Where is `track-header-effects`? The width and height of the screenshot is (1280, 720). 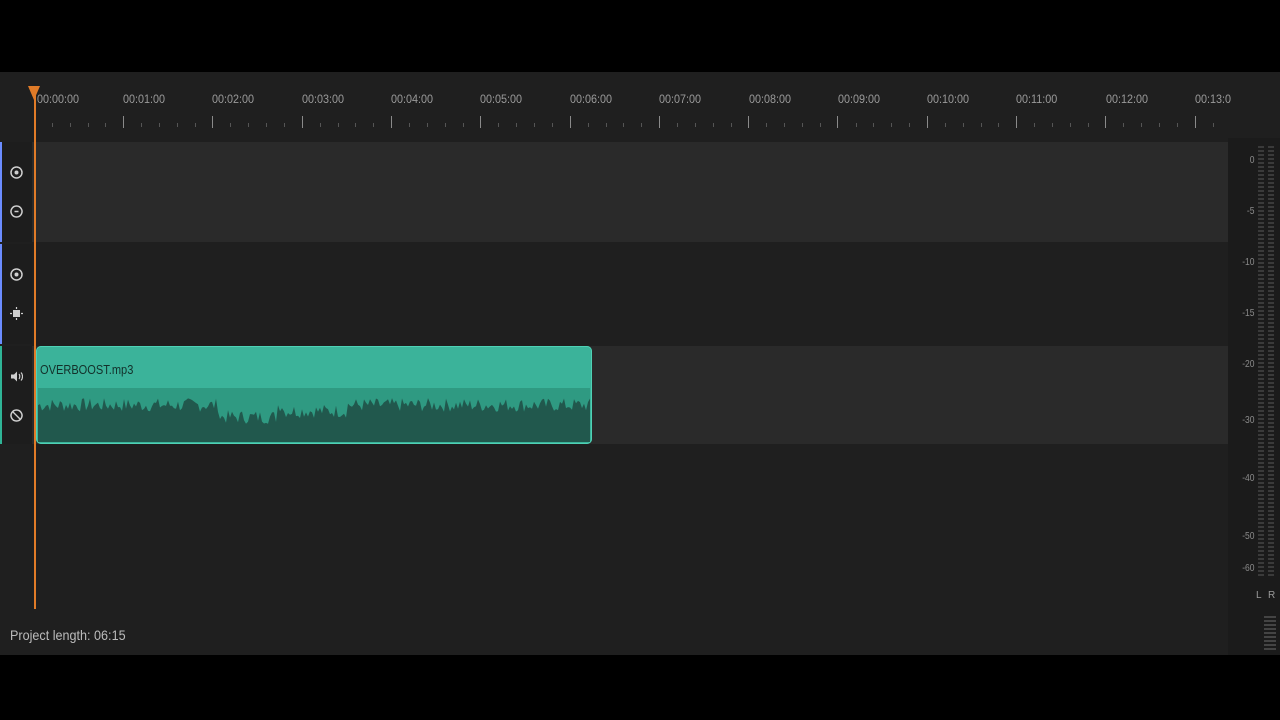 track-header-effects is located at coordinates (16, 294).